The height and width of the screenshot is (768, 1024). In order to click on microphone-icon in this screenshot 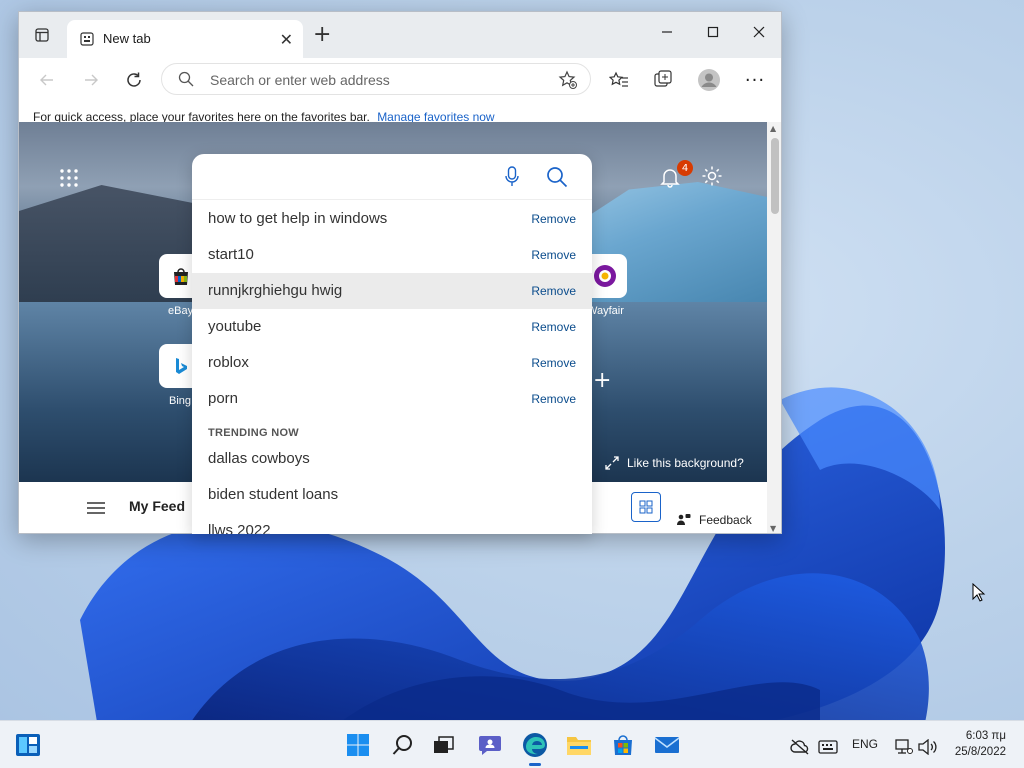, I will do `click(512, 177)`.